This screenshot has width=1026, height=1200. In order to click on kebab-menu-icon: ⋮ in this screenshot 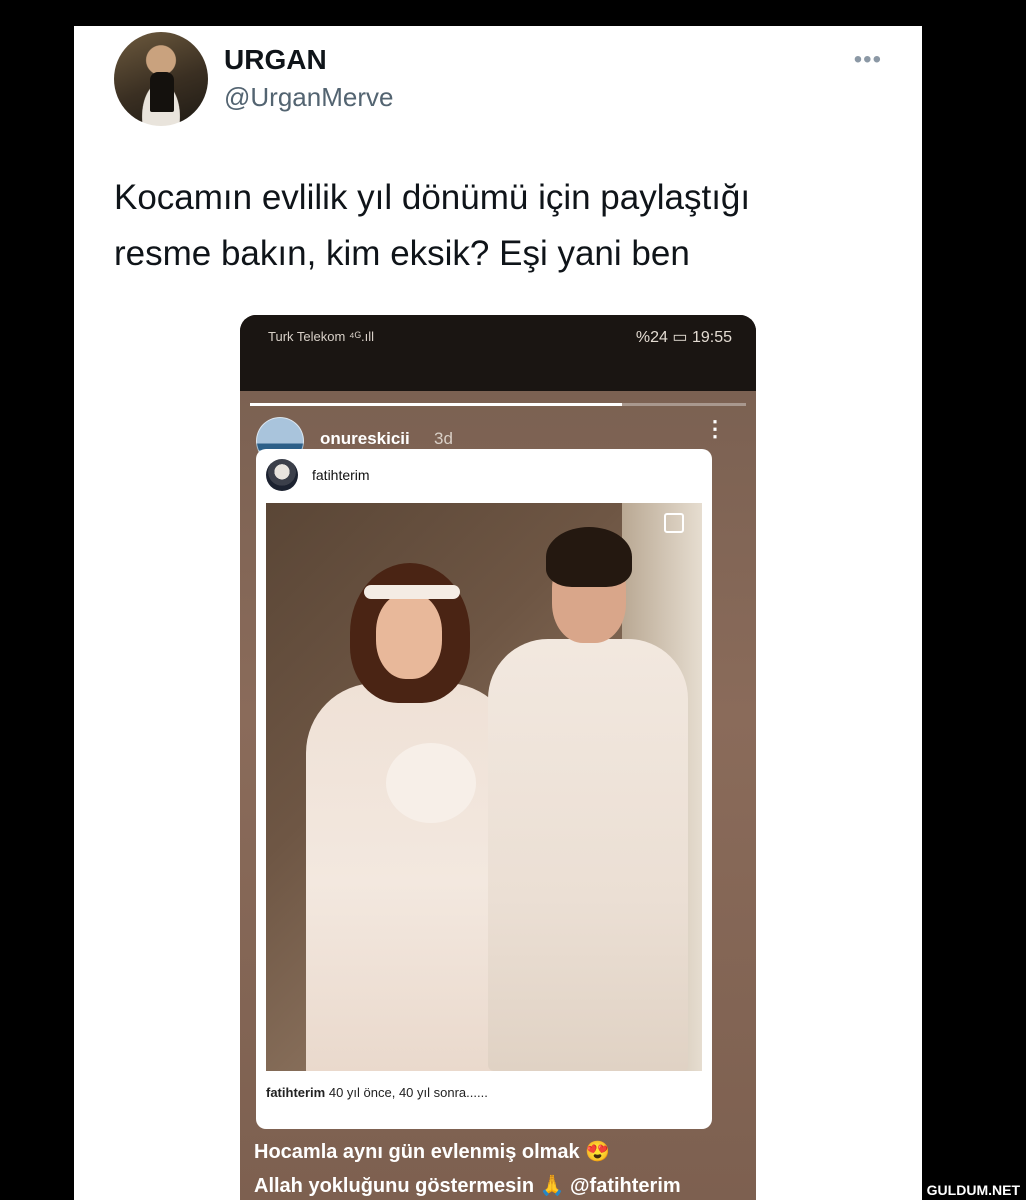, I will do `click(715, 429)`.